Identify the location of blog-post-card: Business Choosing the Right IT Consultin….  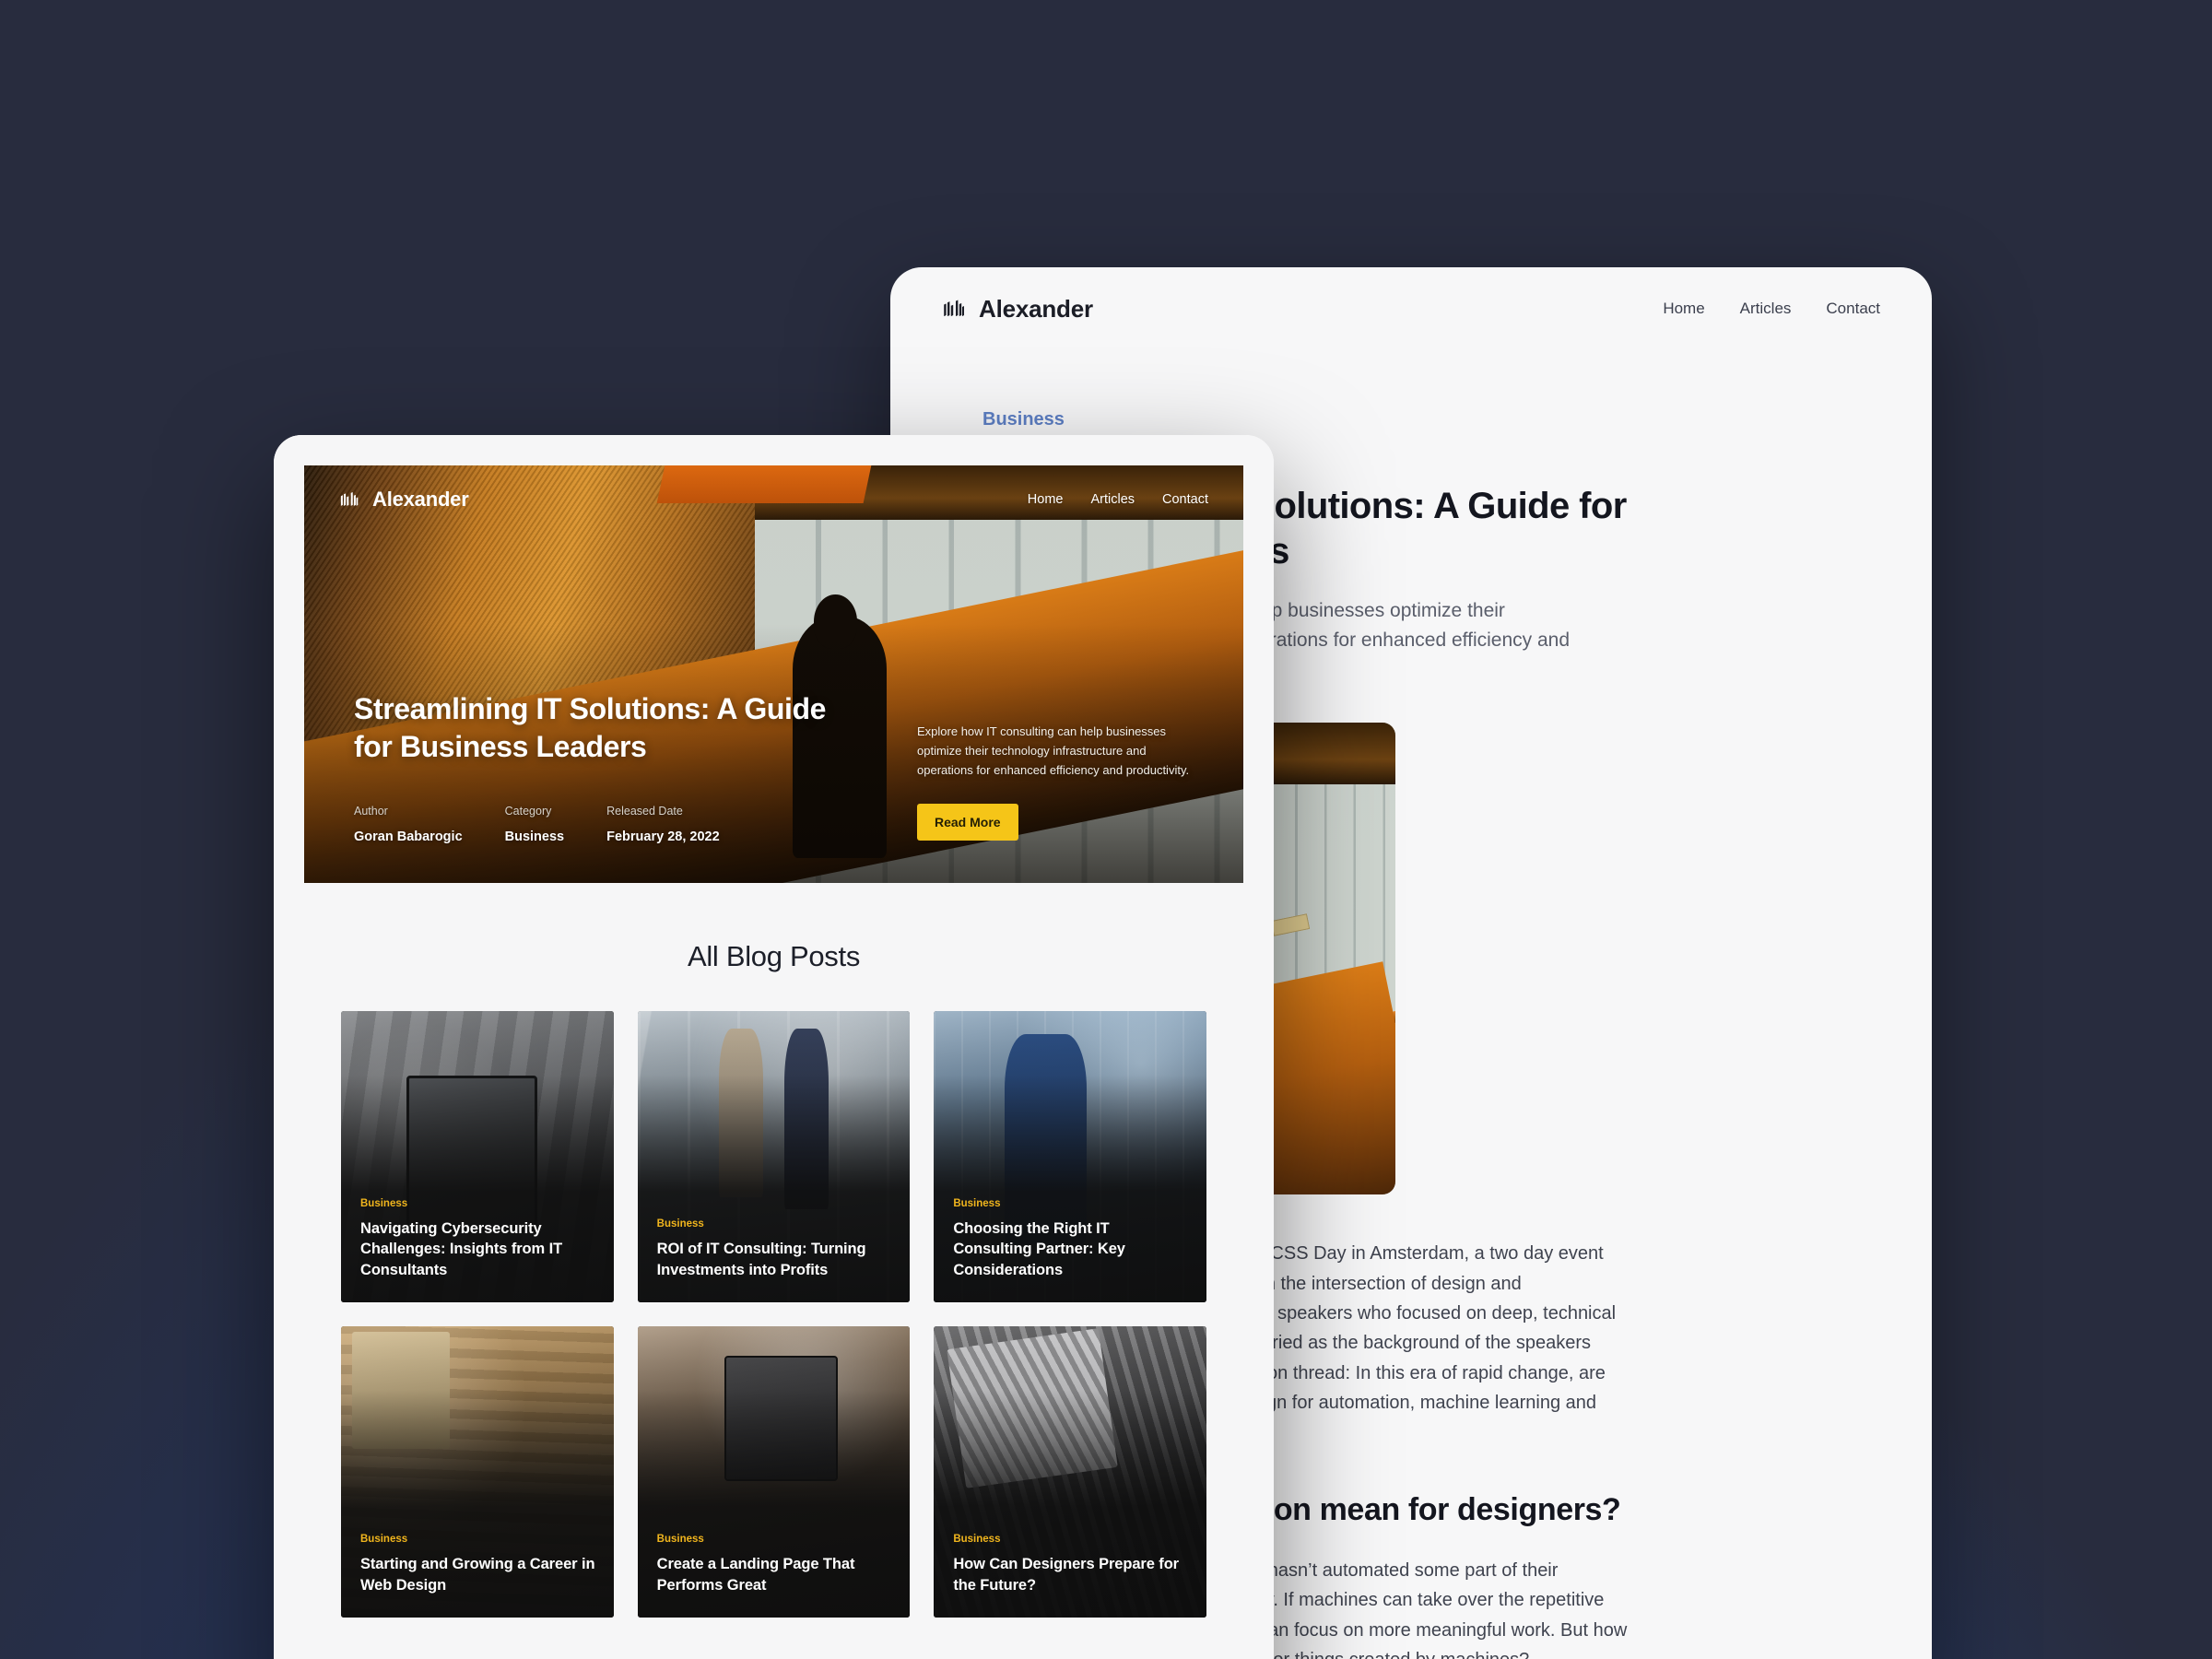
(1070, 1156).